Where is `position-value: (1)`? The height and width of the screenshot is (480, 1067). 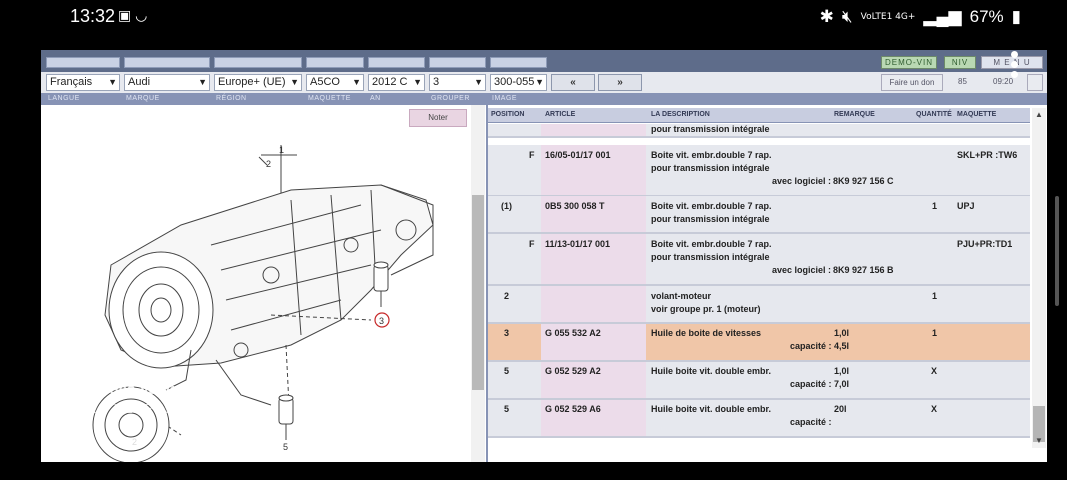
position-value: (1) is located at coordinates (506, 206).